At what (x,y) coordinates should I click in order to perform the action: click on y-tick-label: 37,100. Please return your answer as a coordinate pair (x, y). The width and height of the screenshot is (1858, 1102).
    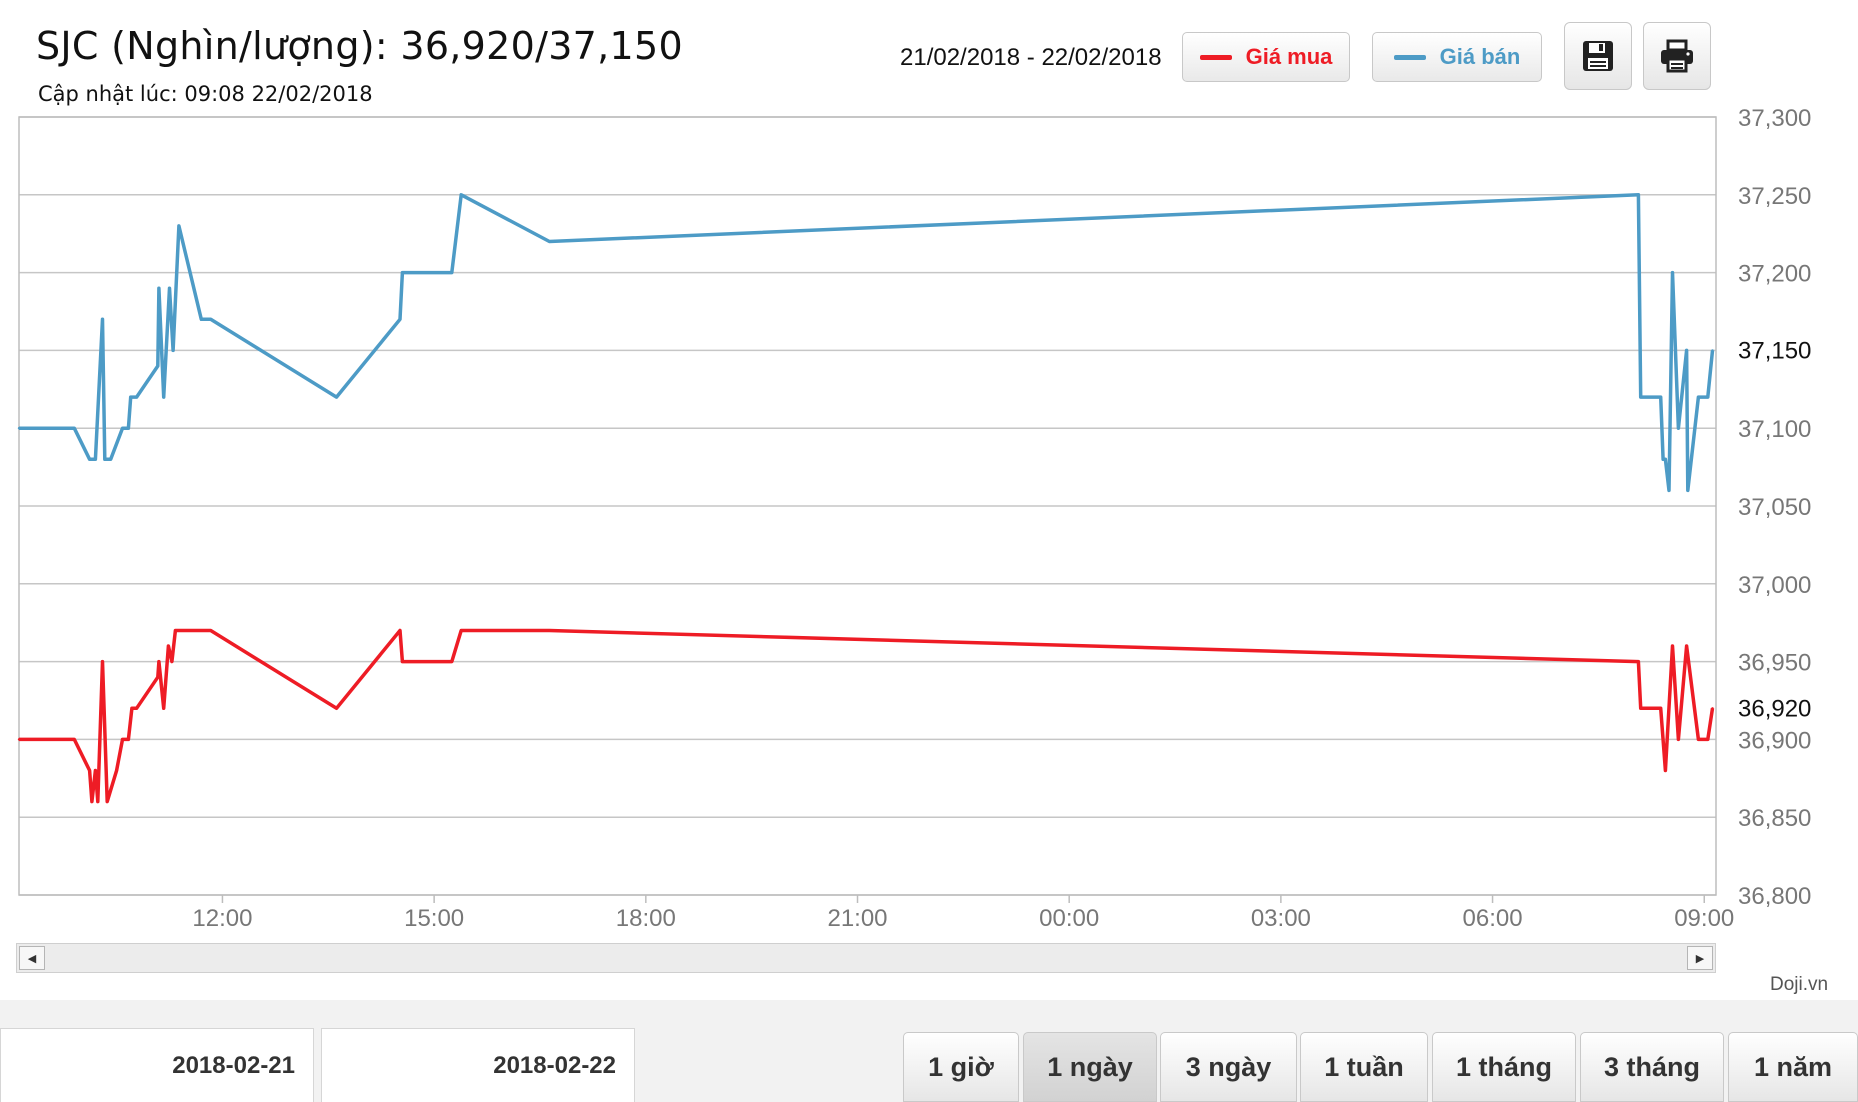
    Looking at the image, I should click on (1774, 429).